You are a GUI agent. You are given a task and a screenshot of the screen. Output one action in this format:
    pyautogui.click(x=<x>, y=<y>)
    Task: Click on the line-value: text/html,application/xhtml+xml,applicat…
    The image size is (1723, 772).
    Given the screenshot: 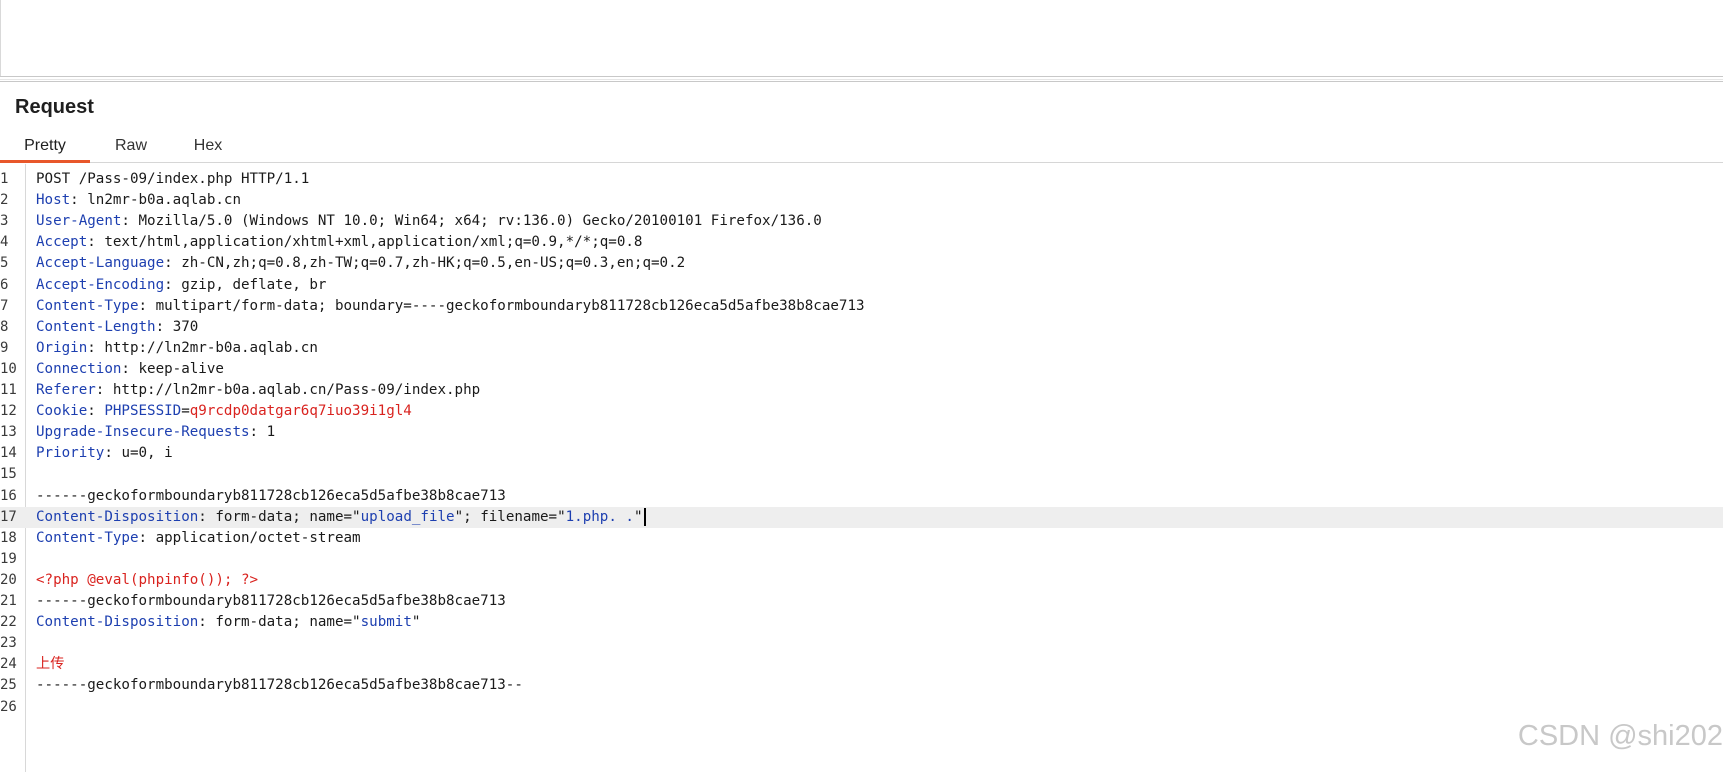 What is the action you would take?
    pyautogui.click(x=373, y=242)
    